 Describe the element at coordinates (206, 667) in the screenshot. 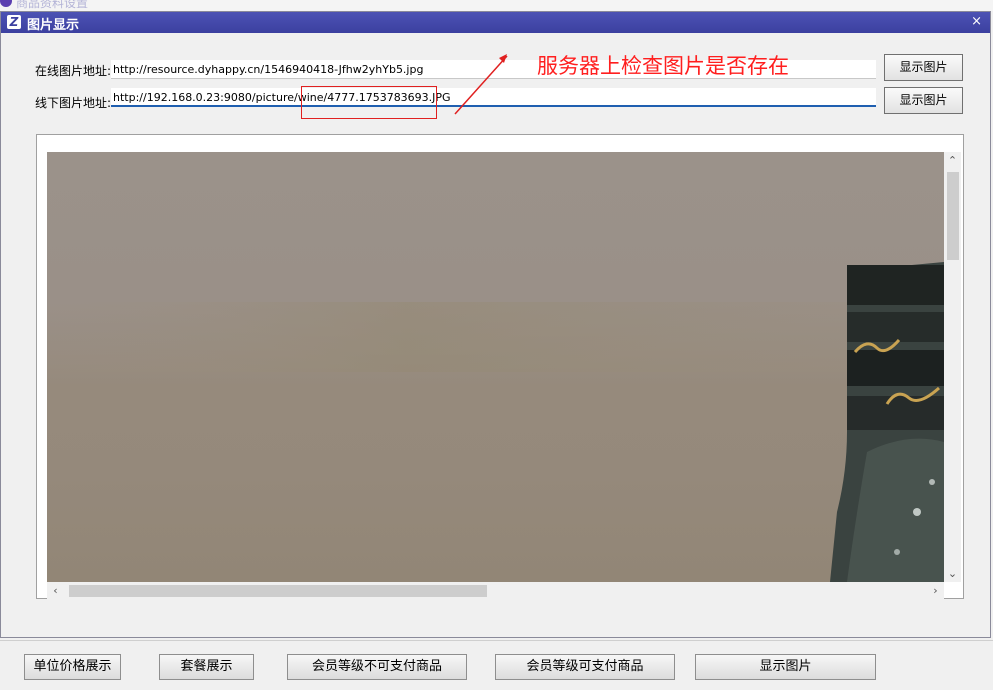

I see `package-button: 套餐展示` at that location.